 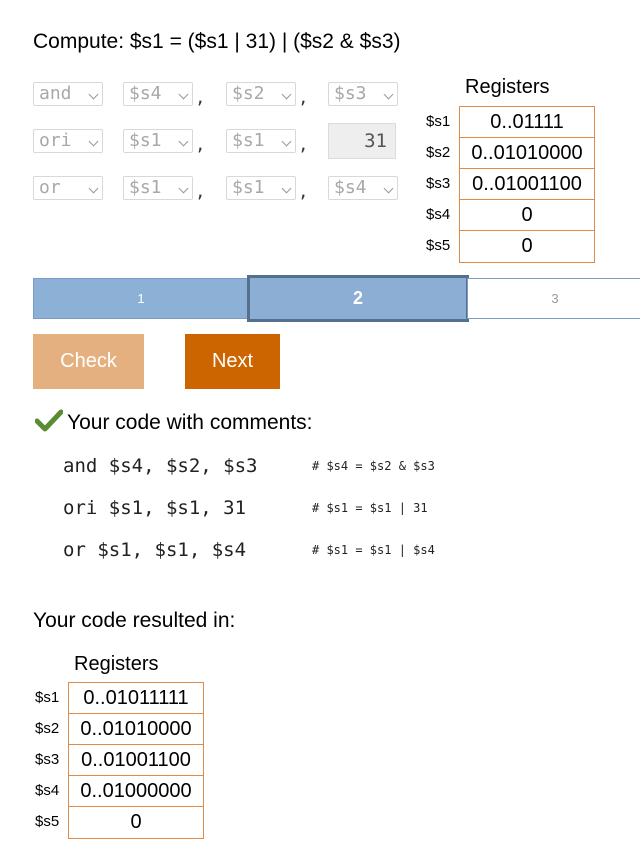 I want to click on instr3-rt-value: $s4, so click(x=350, y=187).